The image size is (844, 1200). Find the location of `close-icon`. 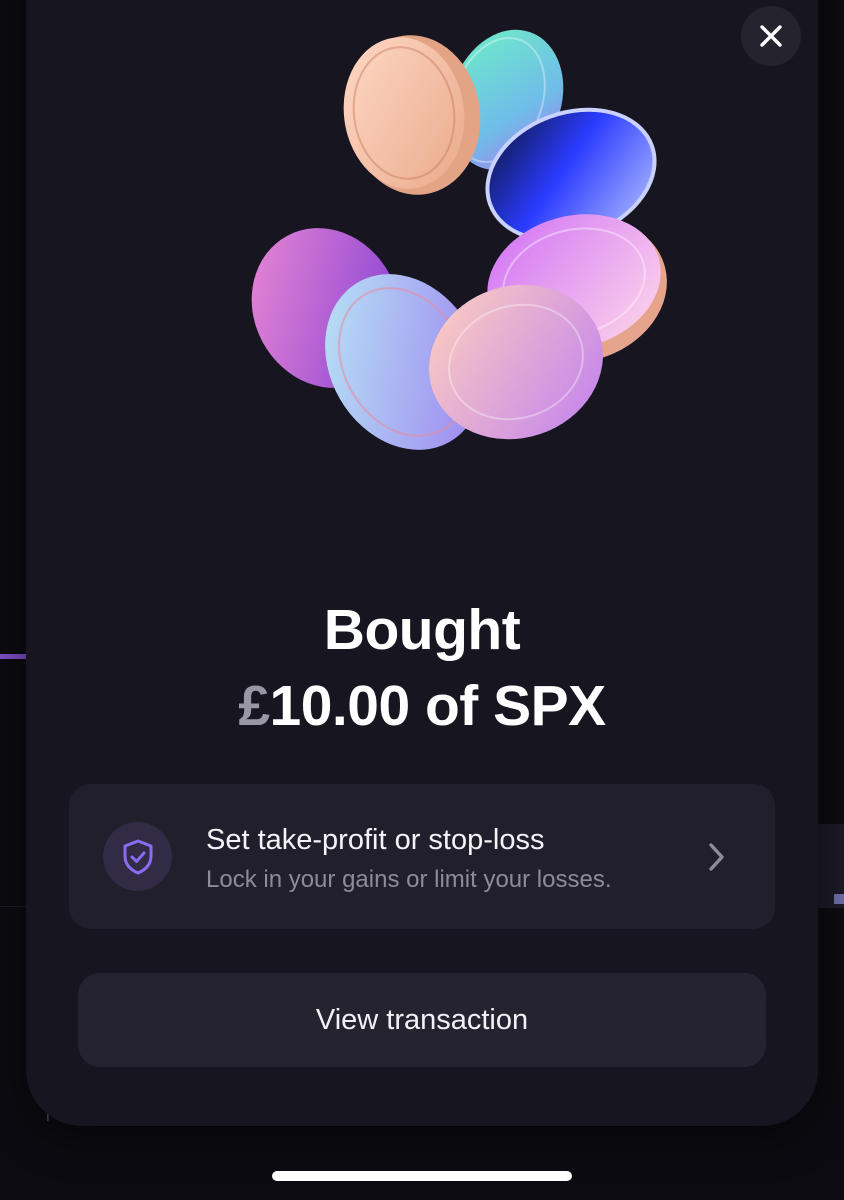

close-icon is located at coordinates (771, 36).